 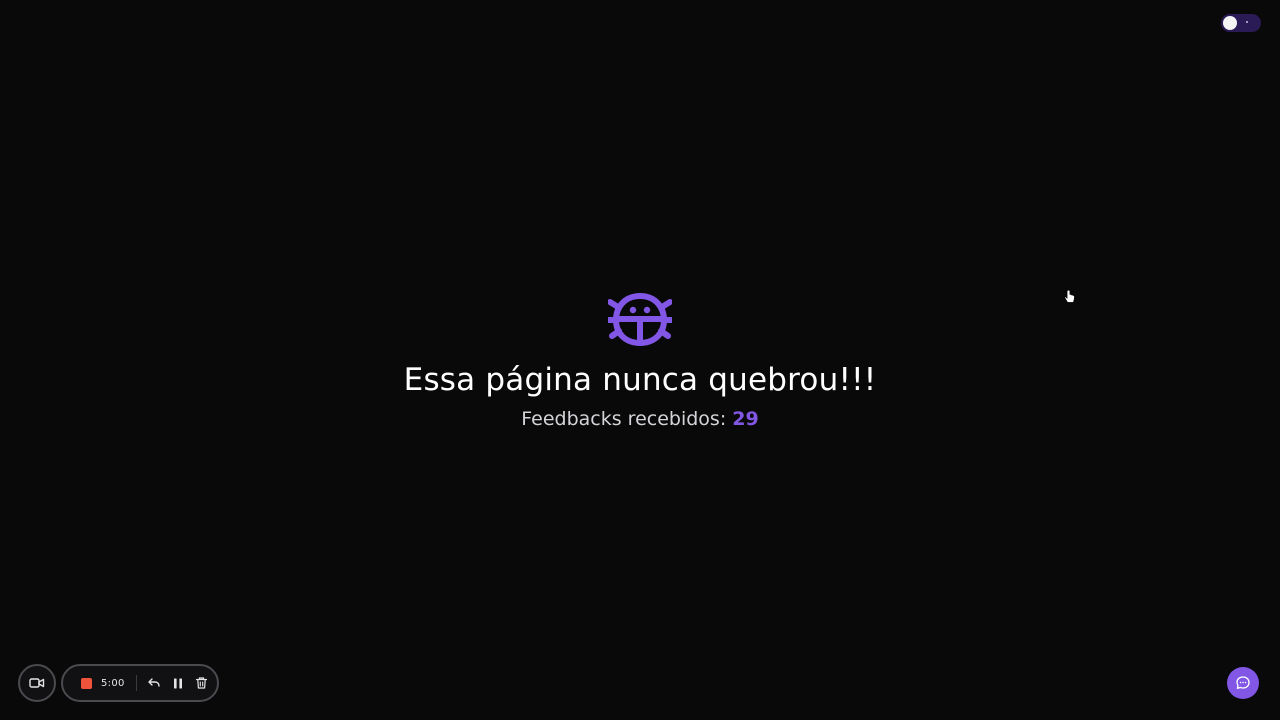 What do you see at coordinates (1069, 296) in the screenshot?
I see `pointer-cursor-icon` at bounding box center [1069, 296].